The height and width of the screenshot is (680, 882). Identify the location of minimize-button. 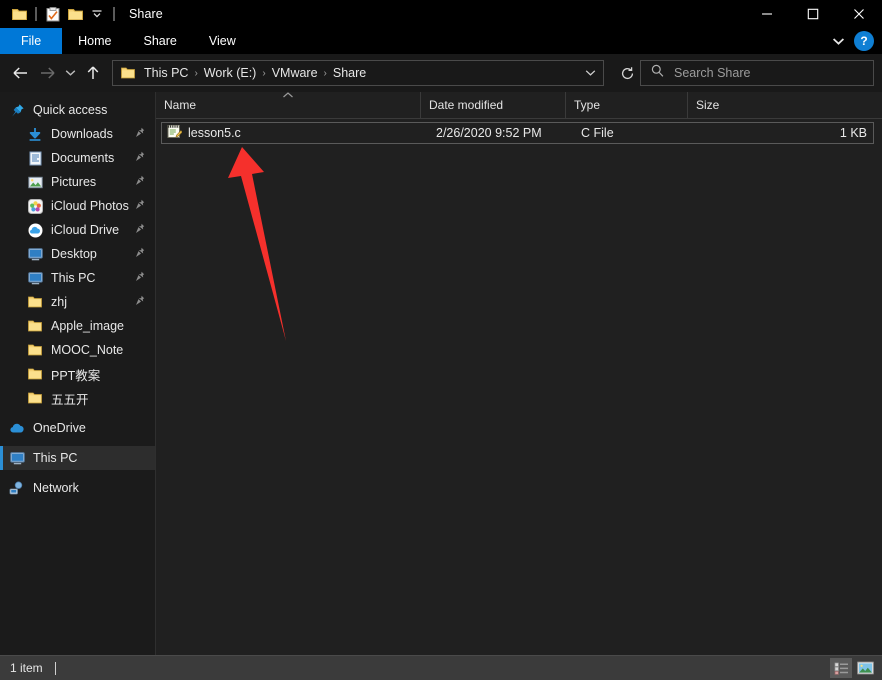
(767, 14).